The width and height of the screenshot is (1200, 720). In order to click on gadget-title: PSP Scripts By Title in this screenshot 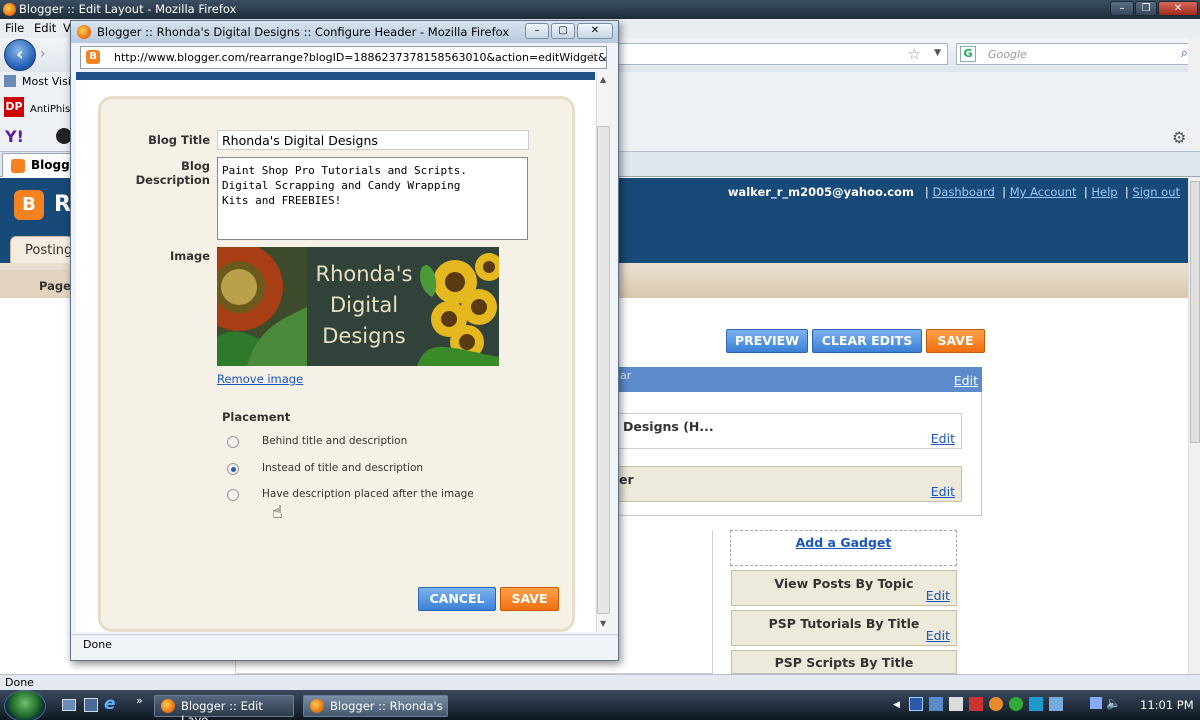, I will do `click(844, 662)`.